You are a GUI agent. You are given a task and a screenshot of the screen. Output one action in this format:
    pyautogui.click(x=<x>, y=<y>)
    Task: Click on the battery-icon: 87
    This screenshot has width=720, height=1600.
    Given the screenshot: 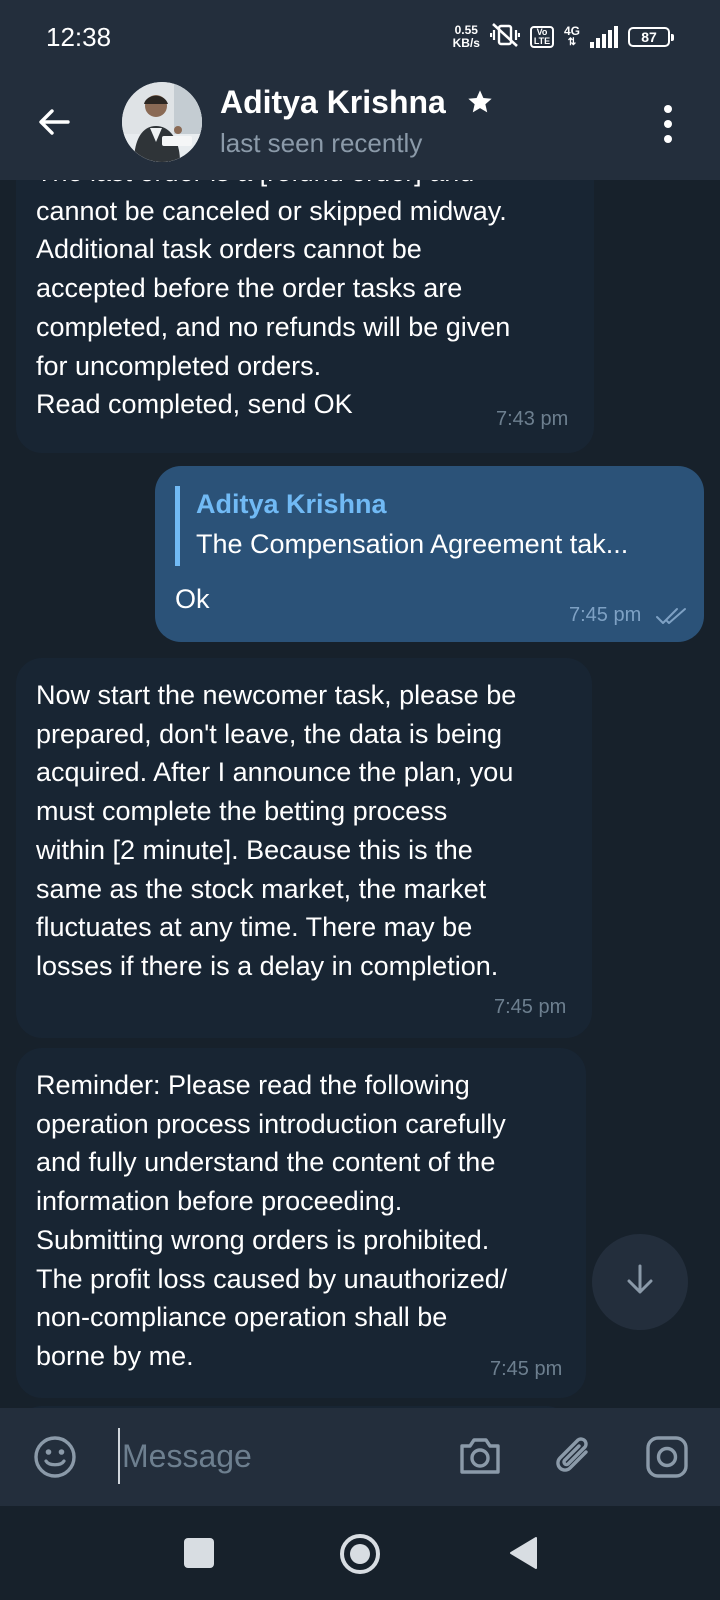 What is the action you would take?
    pyautogui.click(x=651, y=37)
    